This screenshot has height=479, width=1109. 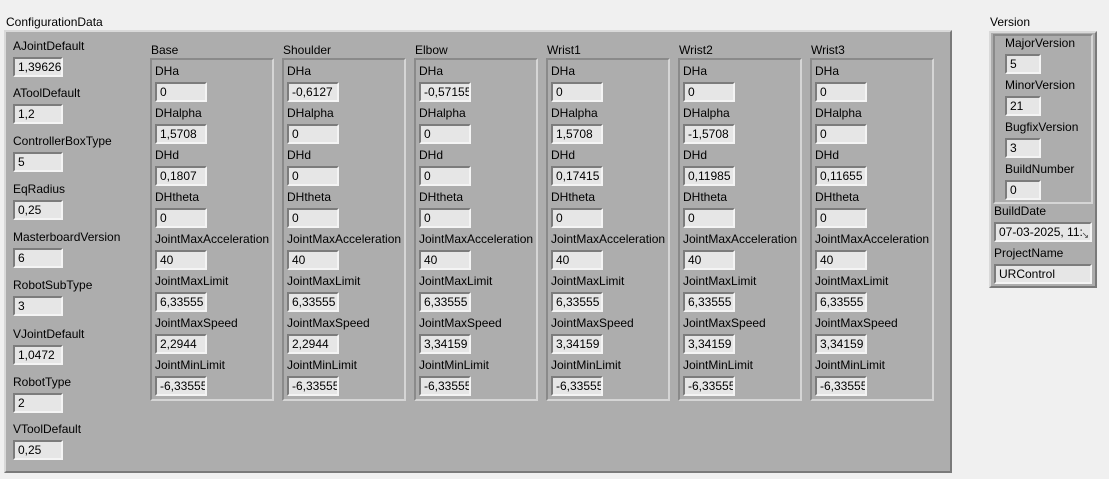 I want to click on field-label: BuildNumber, so click(x=1040, y=169).